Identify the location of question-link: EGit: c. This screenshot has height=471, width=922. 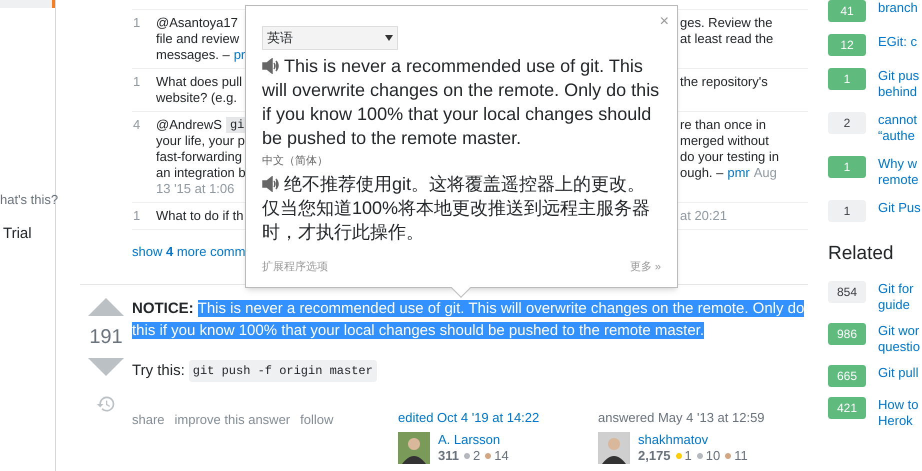
(898, 42).